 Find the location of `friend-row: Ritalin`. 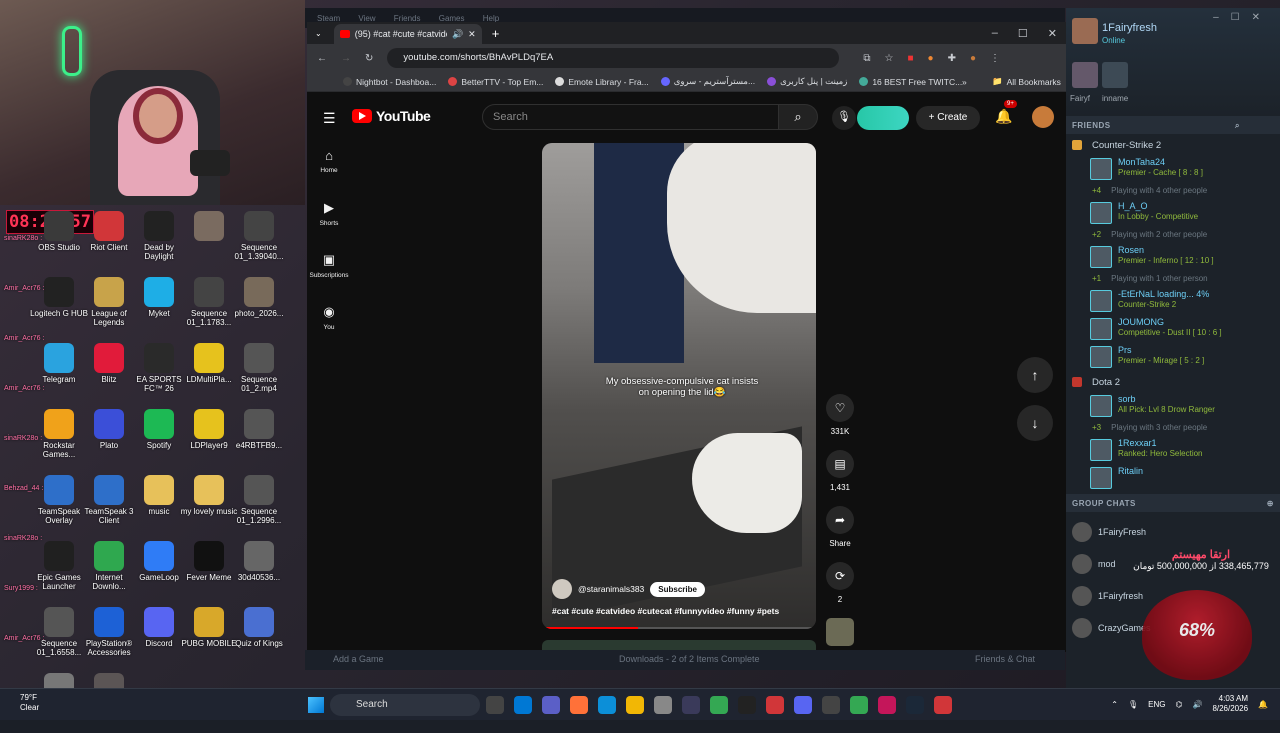

friend-row: Ritalin is located at coordinates (1173, 478).